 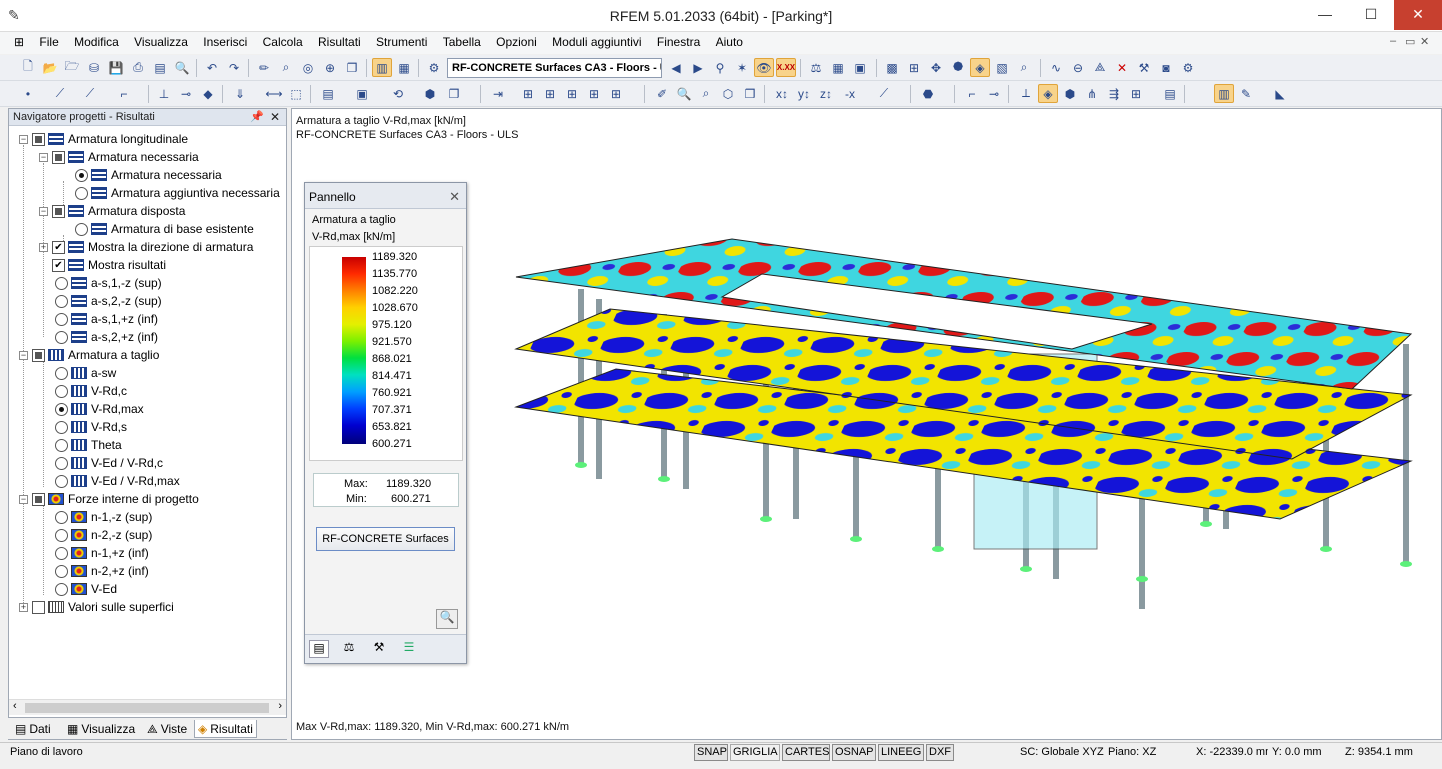 What do you see at coordinates (729, 40) in the screenshot?
I see `menu-aiuto: Aiuto` at bounding box center [729, 40].